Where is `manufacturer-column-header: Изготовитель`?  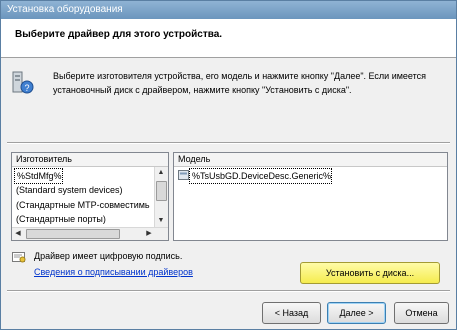 manufacturer-column-header: Изготовитель is located at coordinates (90, 160).